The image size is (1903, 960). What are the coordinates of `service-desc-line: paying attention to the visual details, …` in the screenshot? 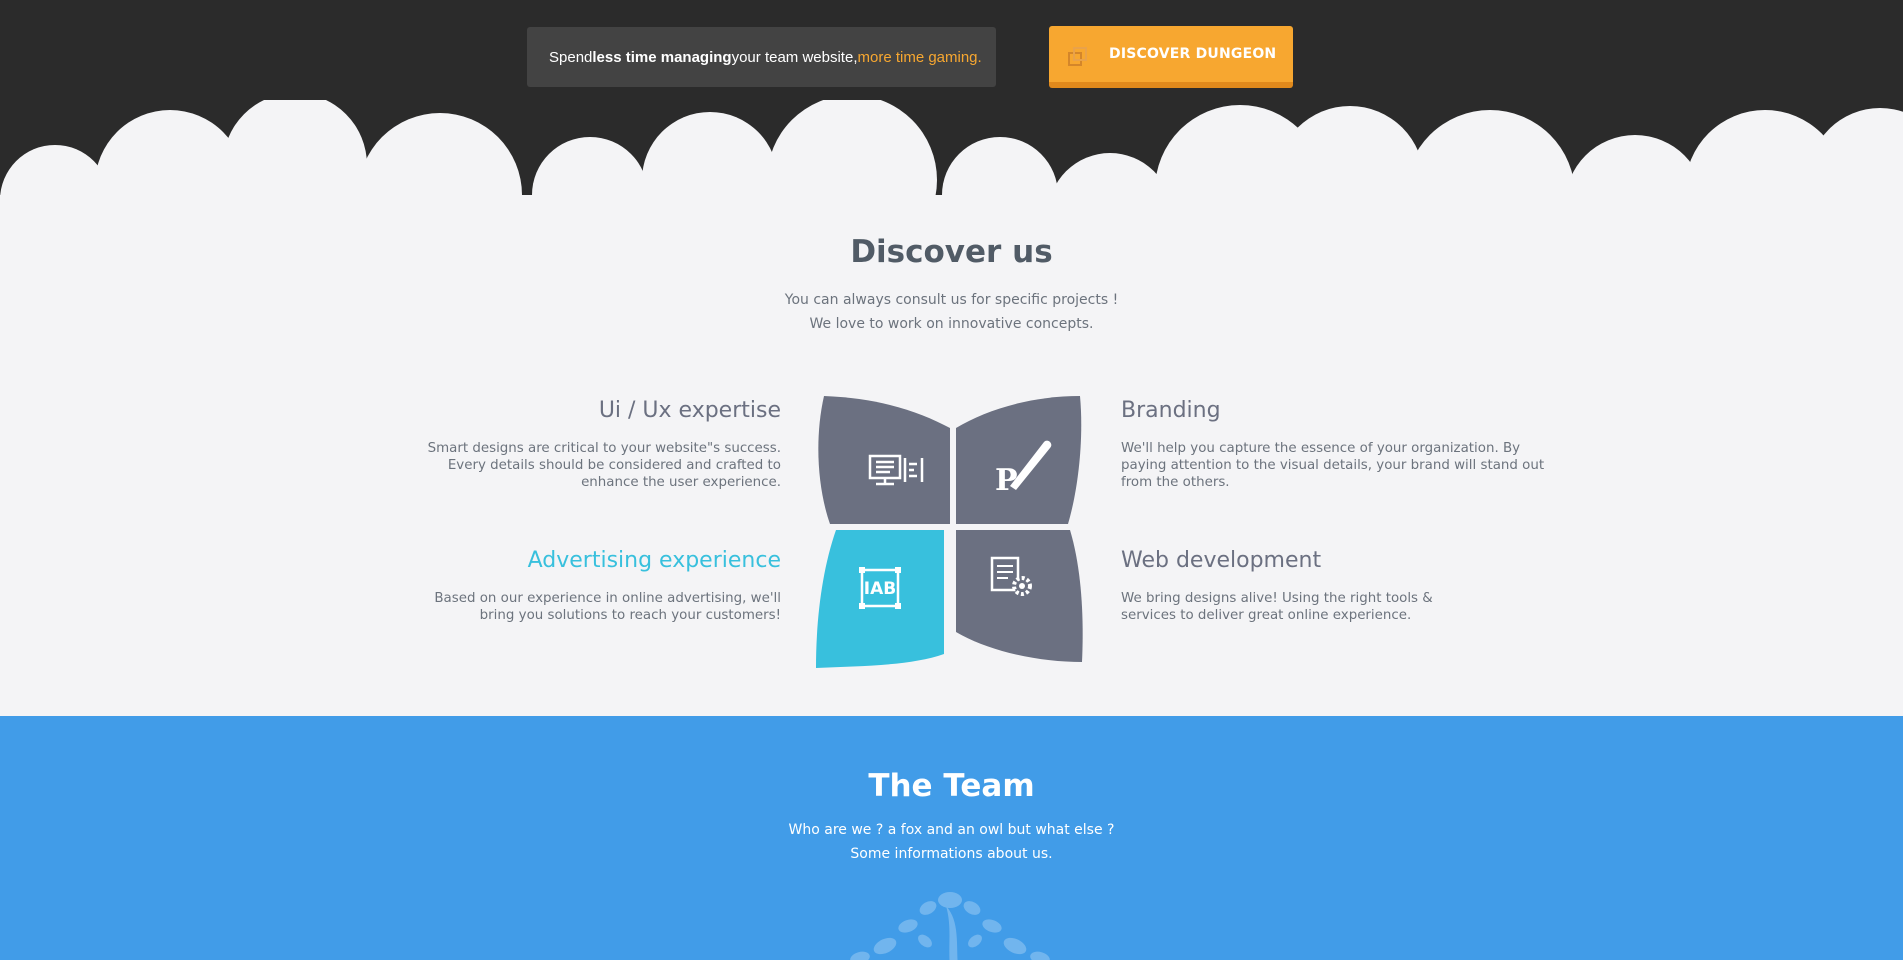 It's located at (1333, 465).